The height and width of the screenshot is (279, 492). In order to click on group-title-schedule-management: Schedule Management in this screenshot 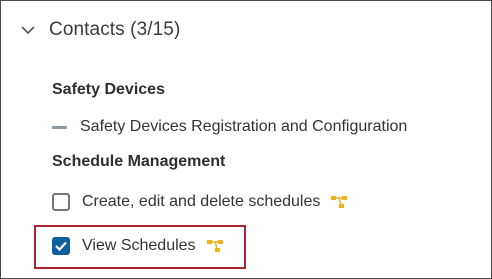, I will do `click(139, 161)`.